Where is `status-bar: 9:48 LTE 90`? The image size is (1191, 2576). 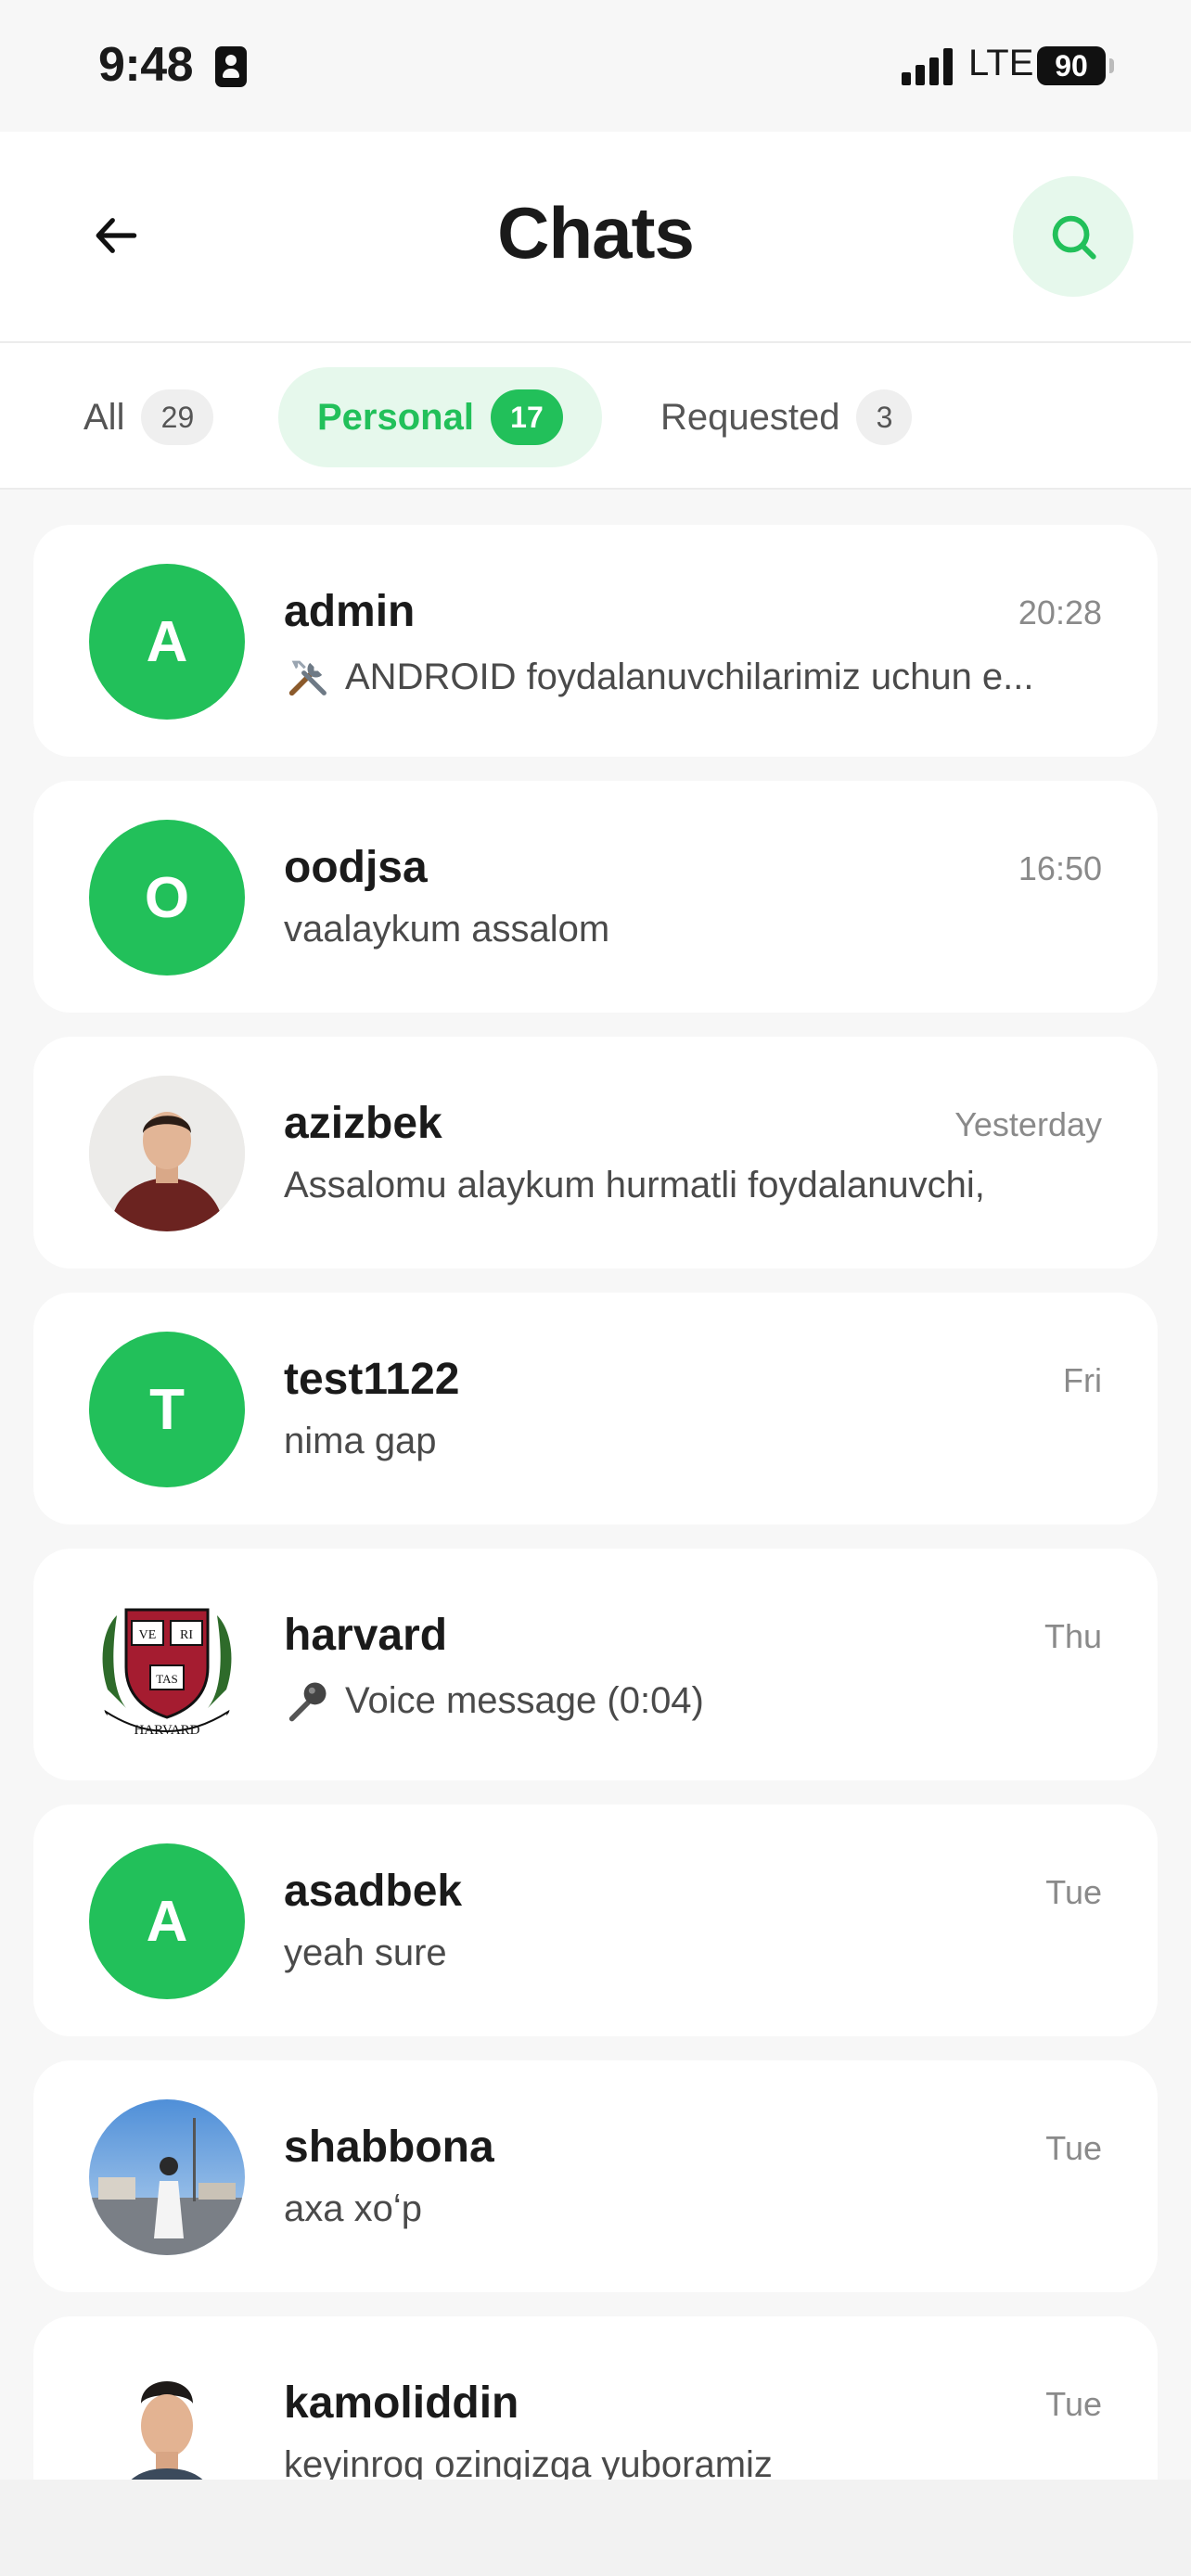
status-bar: 9:48 LTE 90 is located at coordinates (595, 66).